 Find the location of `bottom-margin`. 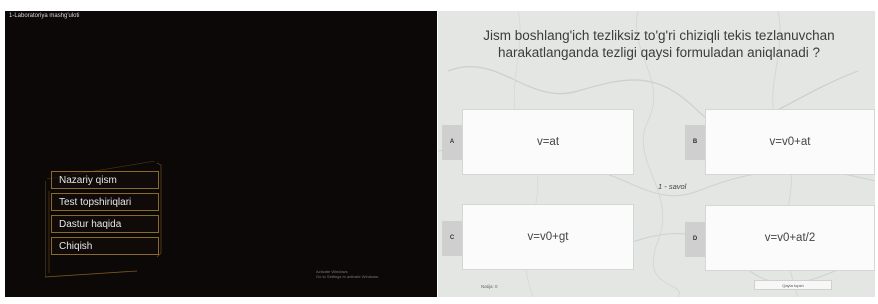

bottom-margin is located at coordinates (439, 300).